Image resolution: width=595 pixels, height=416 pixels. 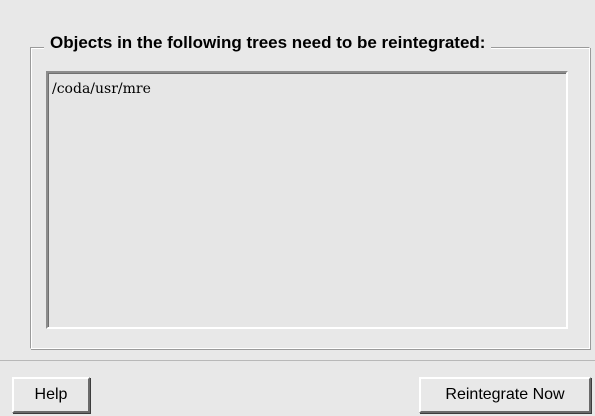 What do you see at coordinates (51, 395) in the screenshot?
I see `help-button: Help` at bounding box center [51, 395].